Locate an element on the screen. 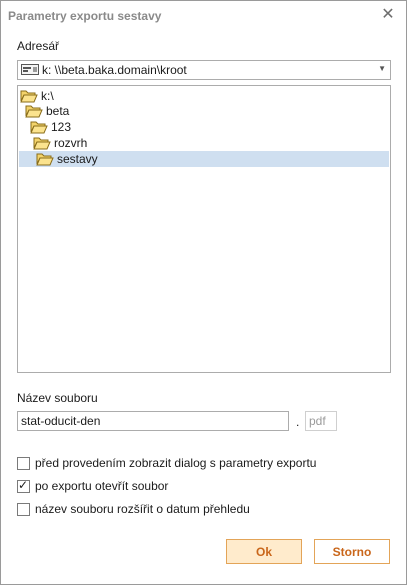 The image size is (407, 585). filename-label: Název souboru is located at coordinates (57, 398).